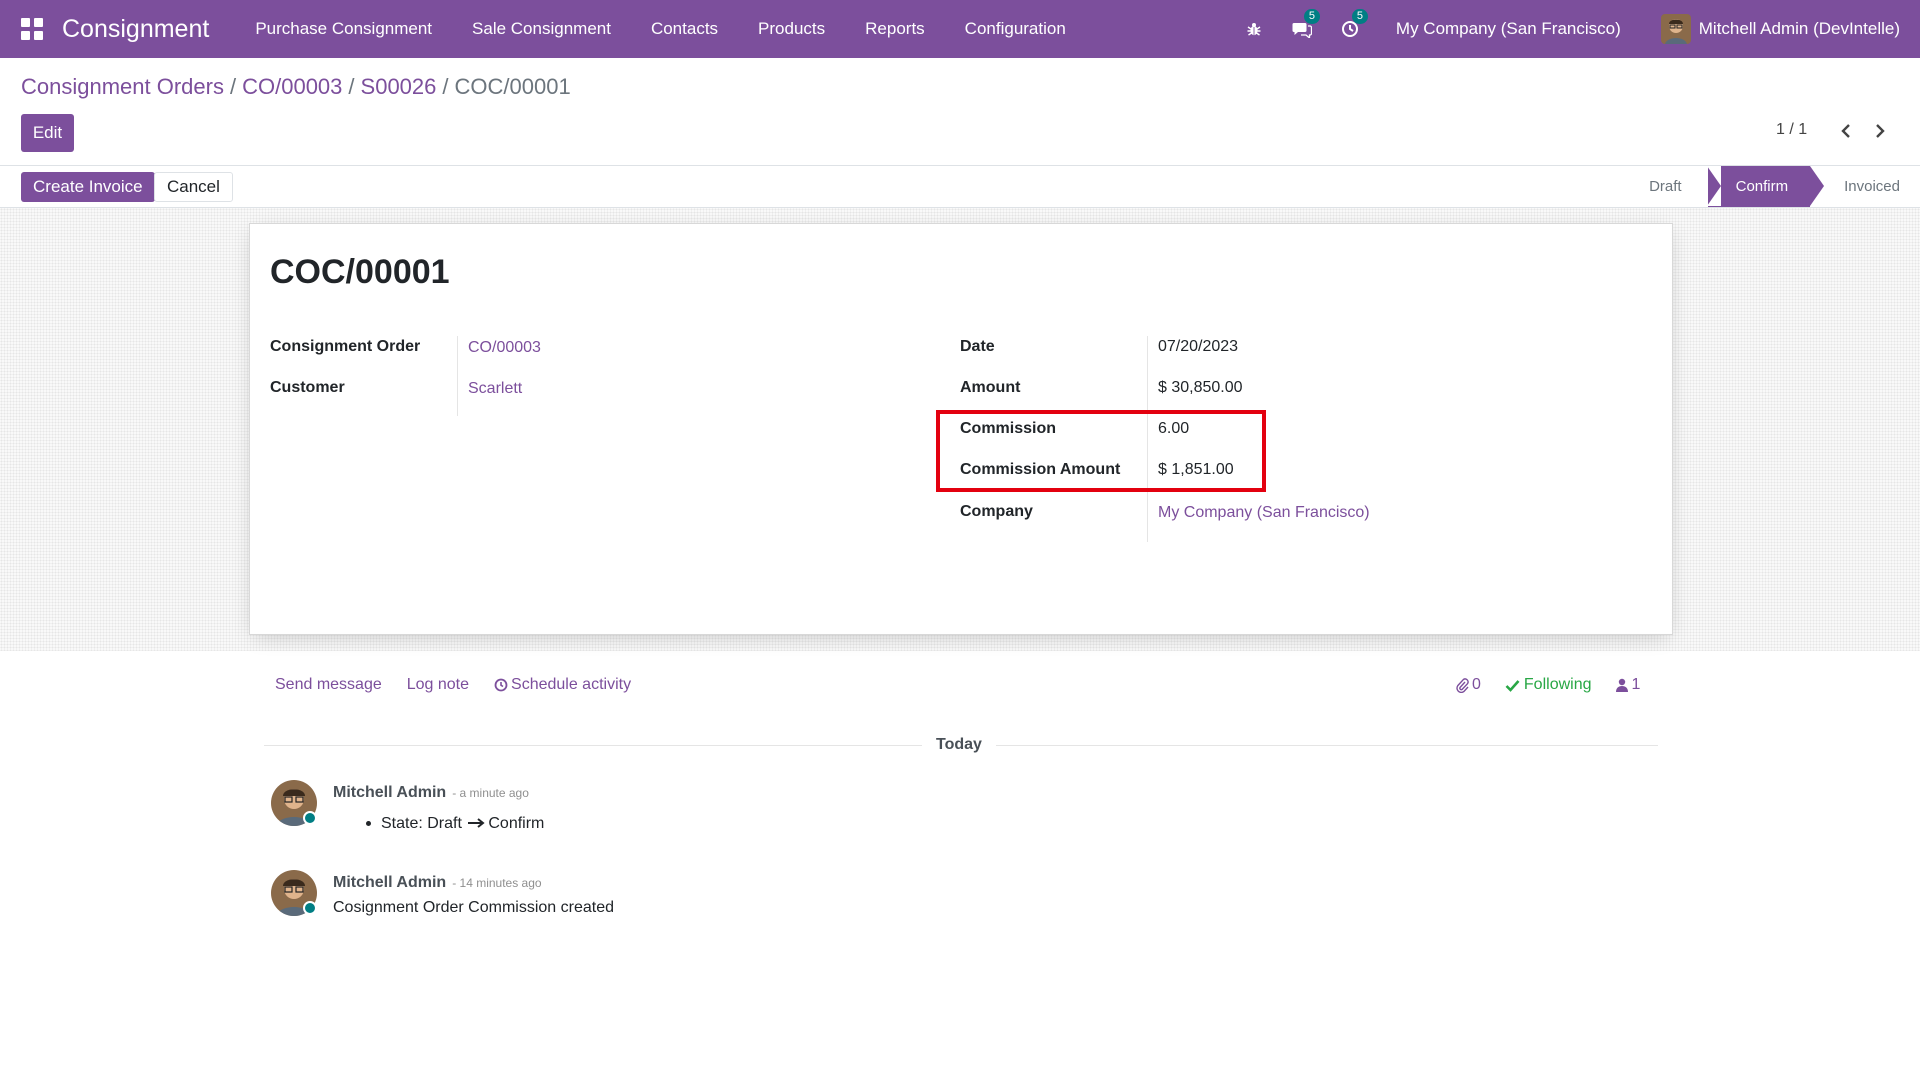 The height and width of the screenshot is (1081, 1920). What do you see at coordinates (977, 346) in the screenshot?
I see `label-date: Date` at bounding box center [977, 346].